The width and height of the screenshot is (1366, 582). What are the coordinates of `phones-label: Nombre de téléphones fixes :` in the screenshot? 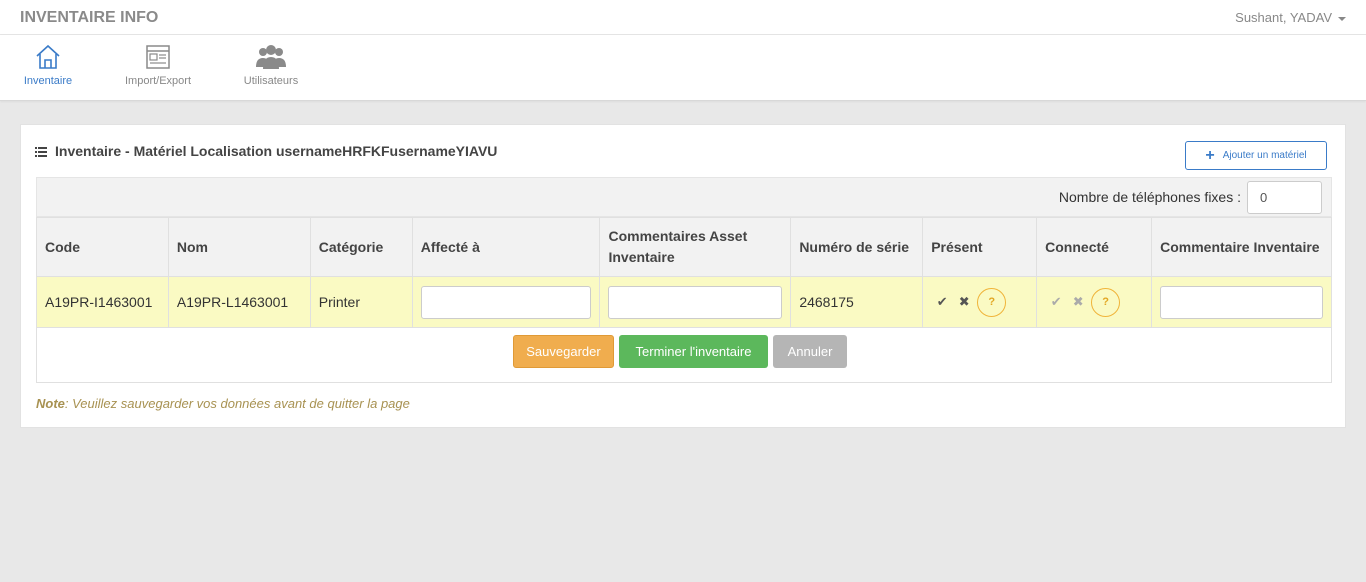 It's located at (1149, 197).